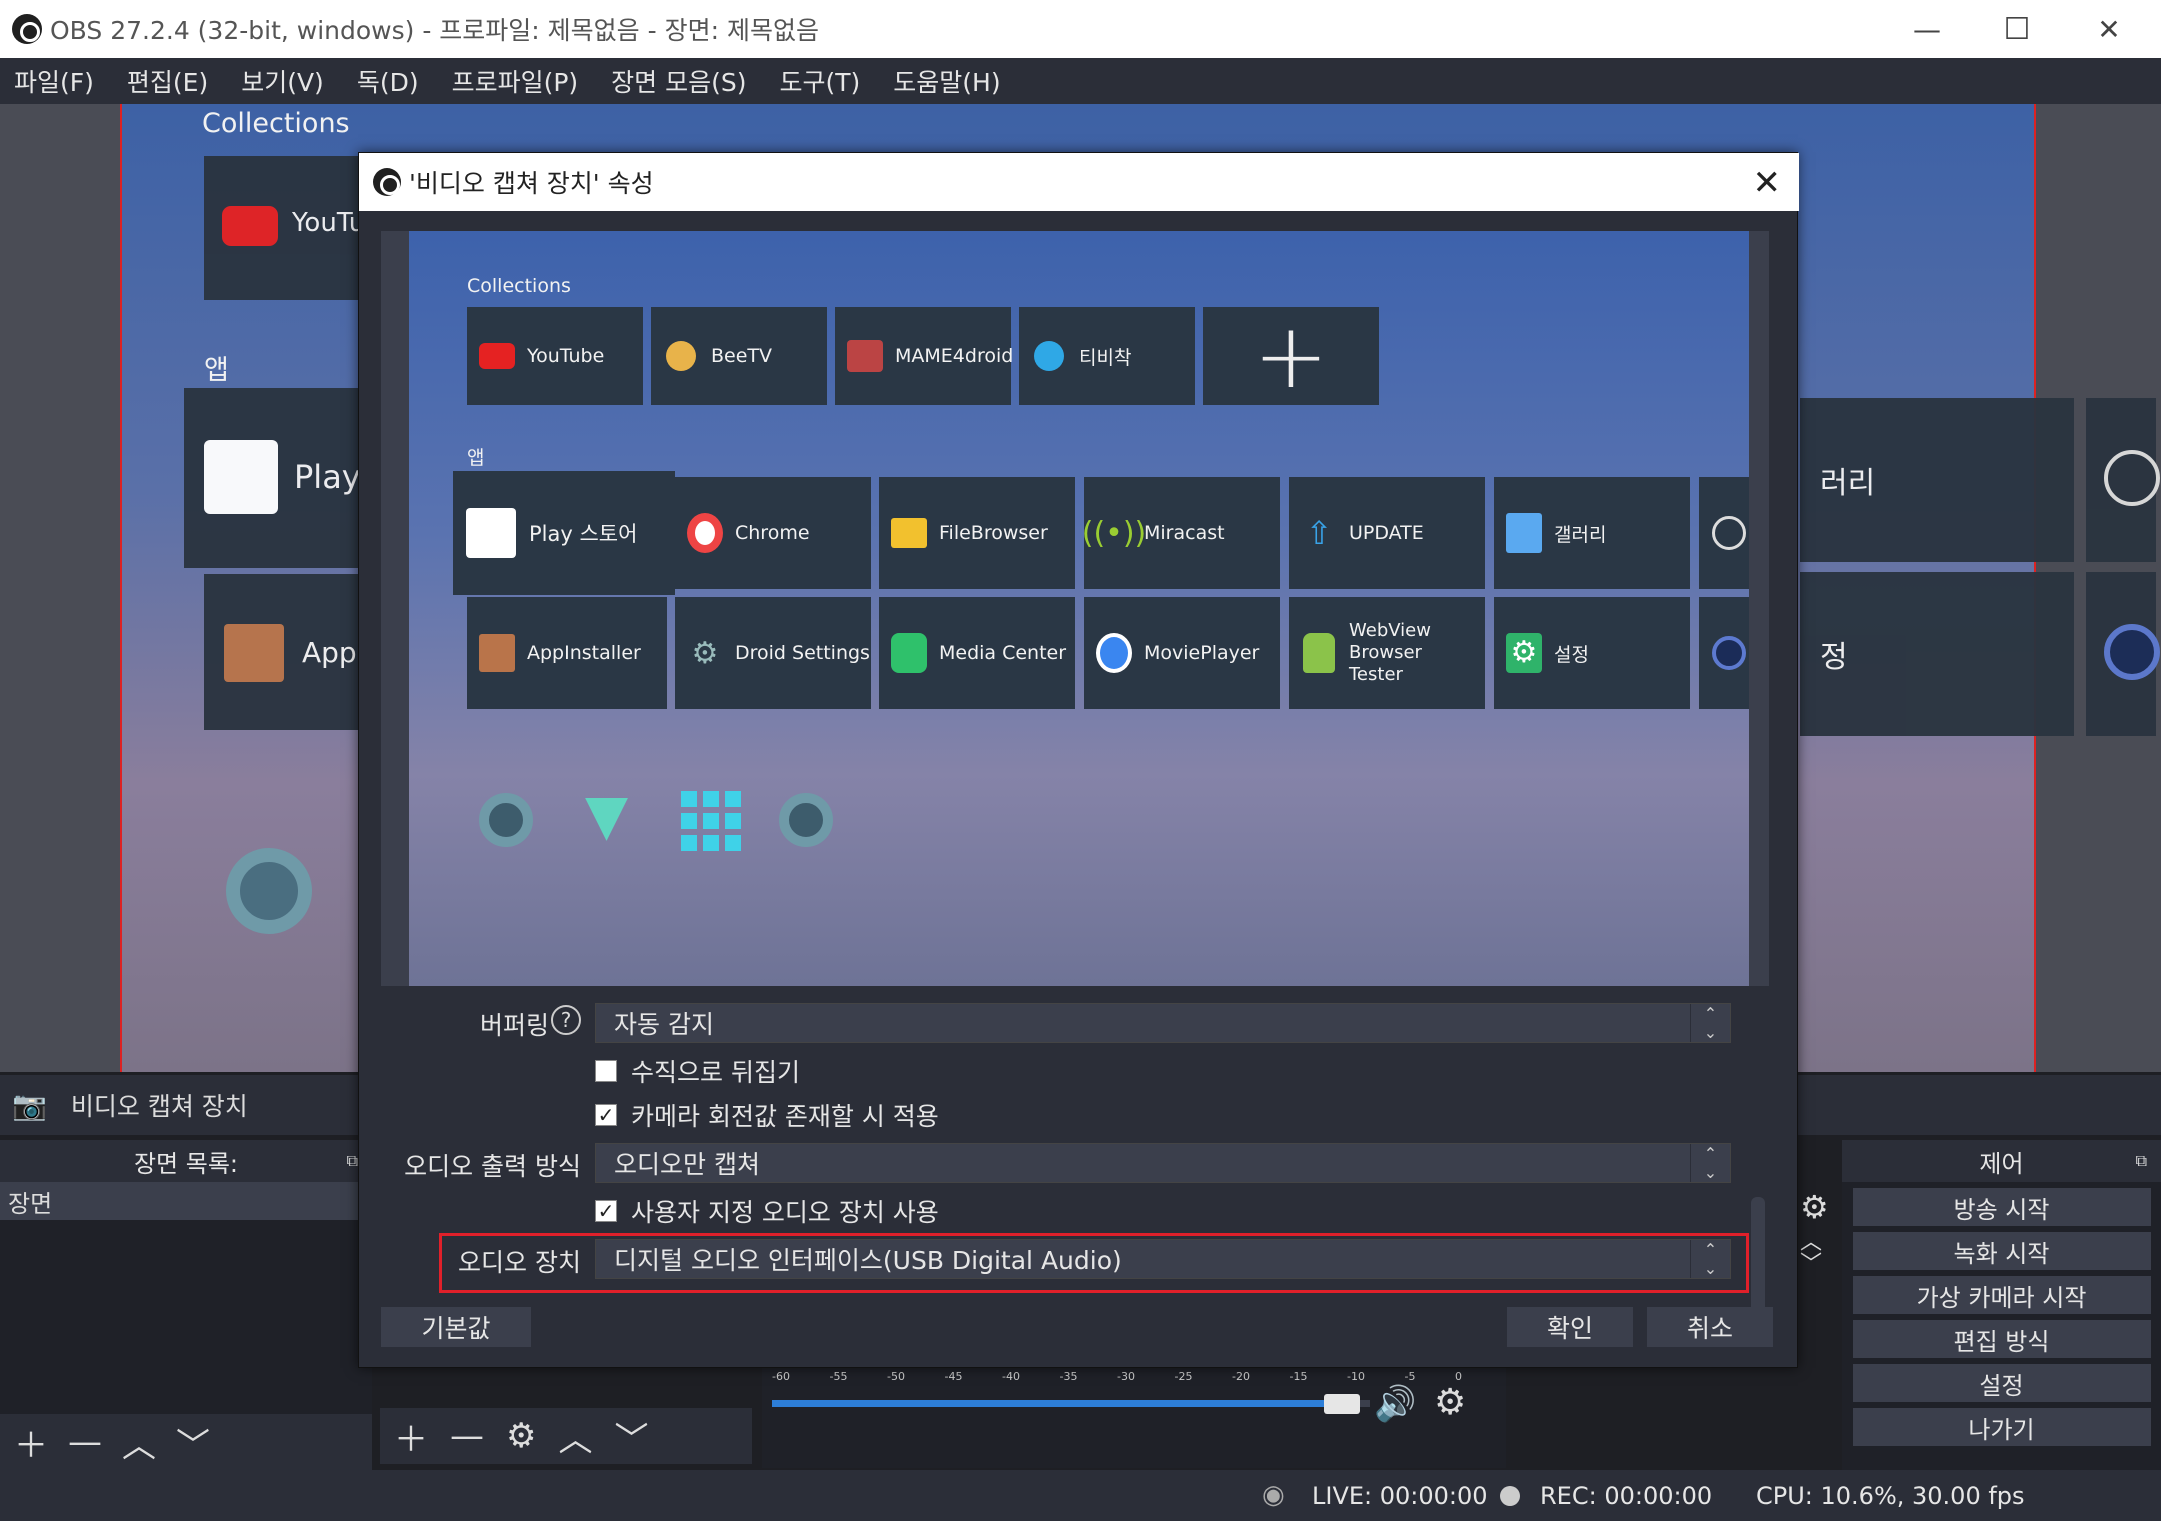 The image size is (2161, 1521). What do you see at coordinates (1298, 1376) in the screenshot?
I see `mixer-tick: -15` at bounding box center [1298, 1376].